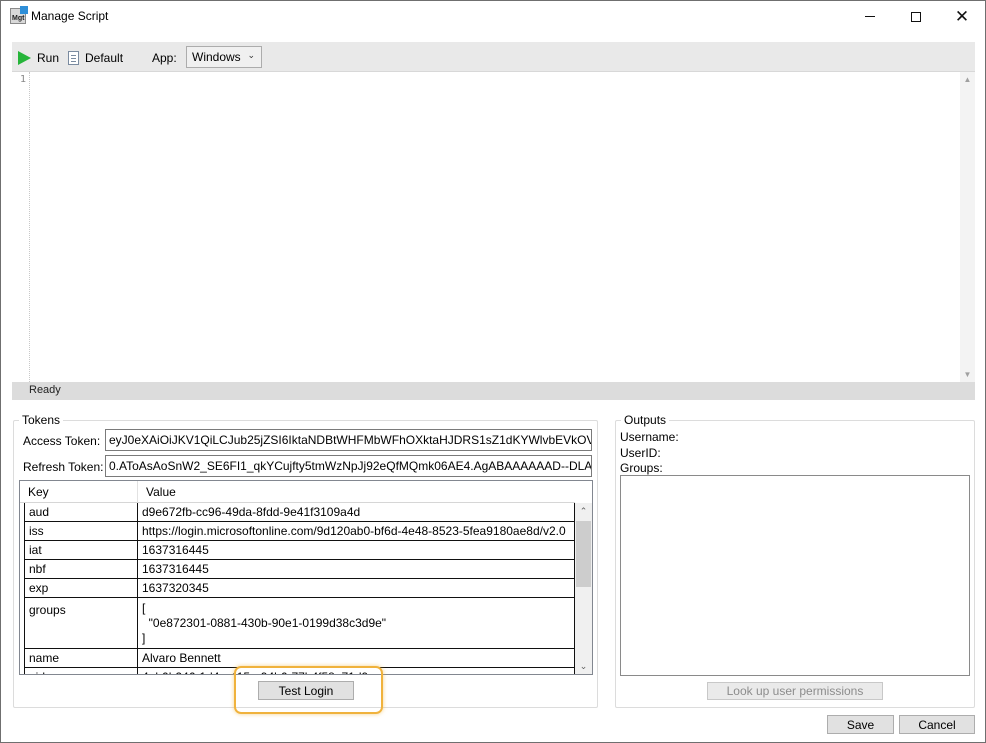 The width and height of the screenshot is (986, 743). Describe the element at coordinates (81, 550) in the screenshot. I see `cell-key: iat` at that location.